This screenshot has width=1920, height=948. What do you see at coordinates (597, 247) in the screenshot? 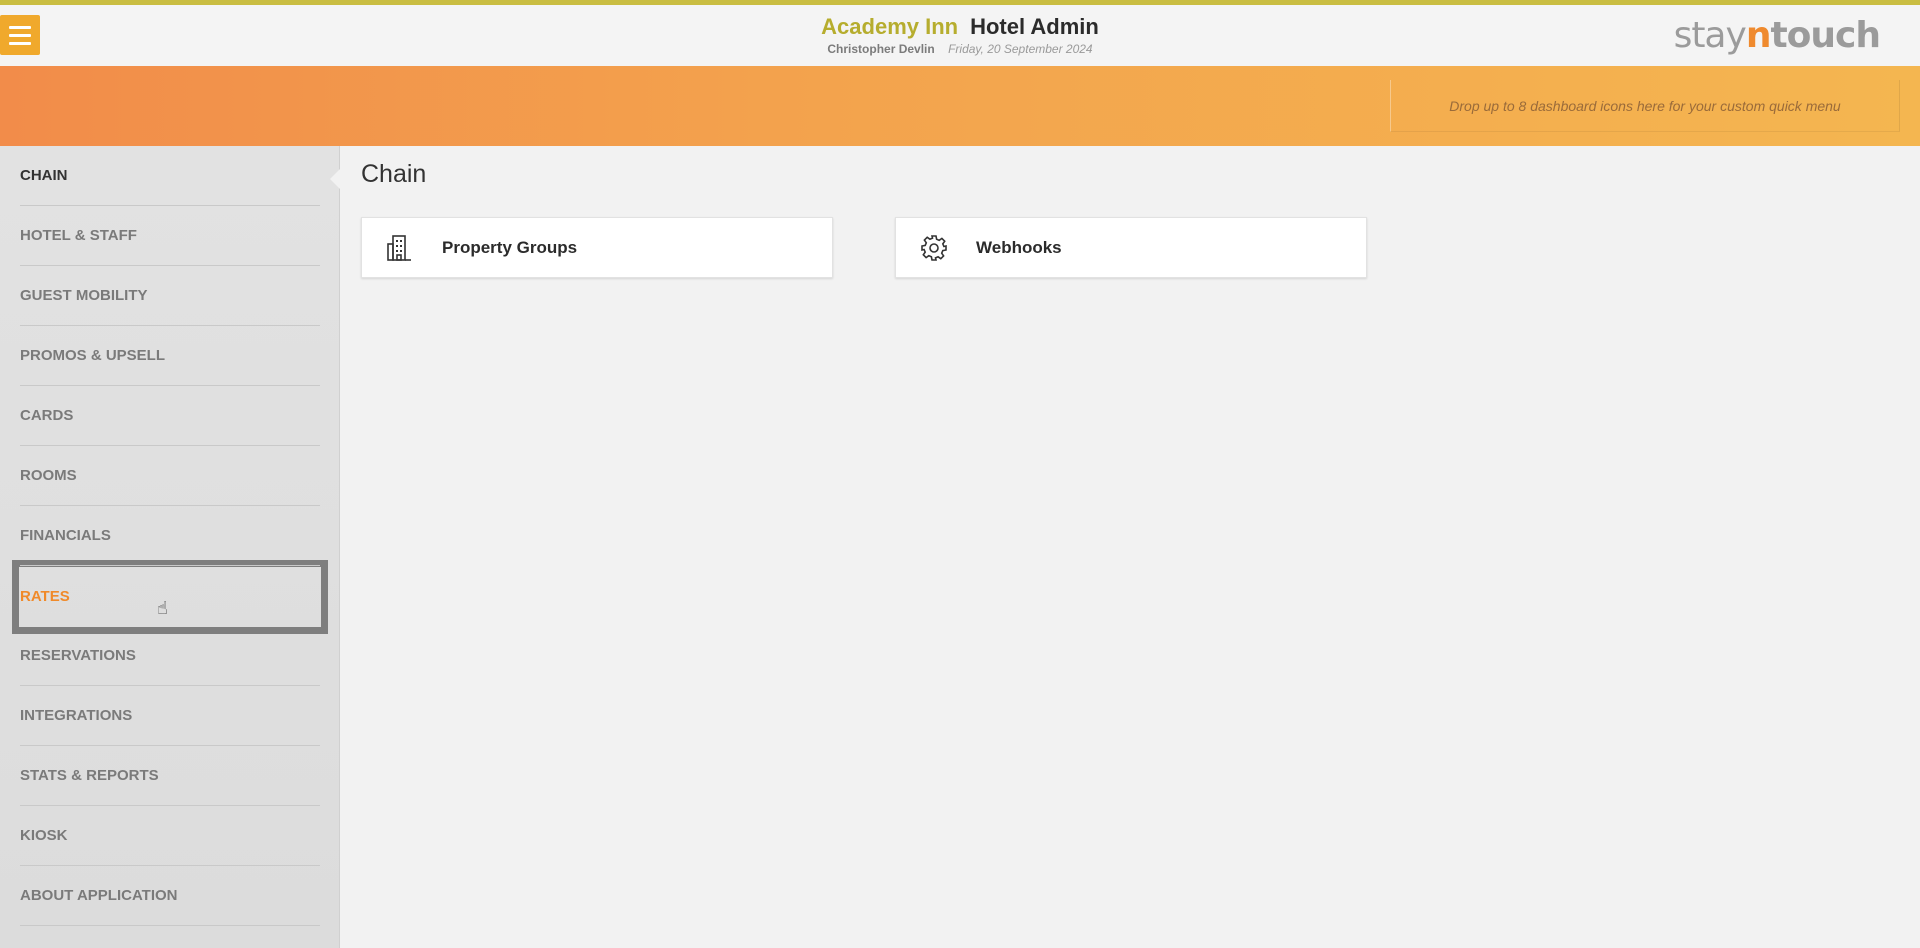
I see `property-groups-card: Property Groups` at bounding box center [597, 247].